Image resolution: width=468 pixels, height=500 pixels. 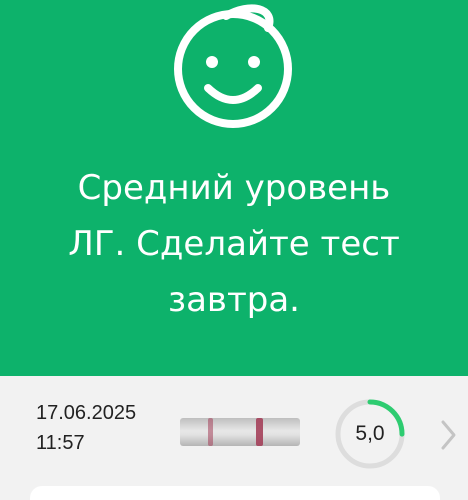 What do you see at coordinates (235, 432) in the screenshot?
I see `test-strip-lines` at bounding box center [235, 432].